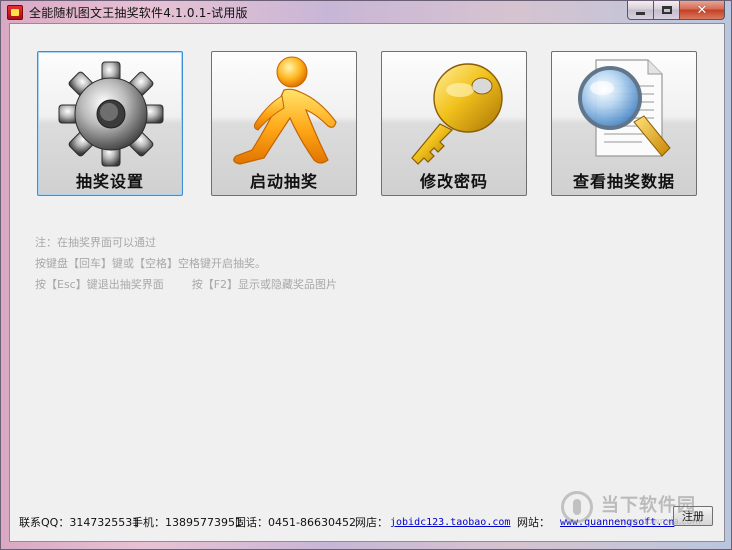 The image size is (732, 550). I want to click on maximize-icon, so click(666, 10).